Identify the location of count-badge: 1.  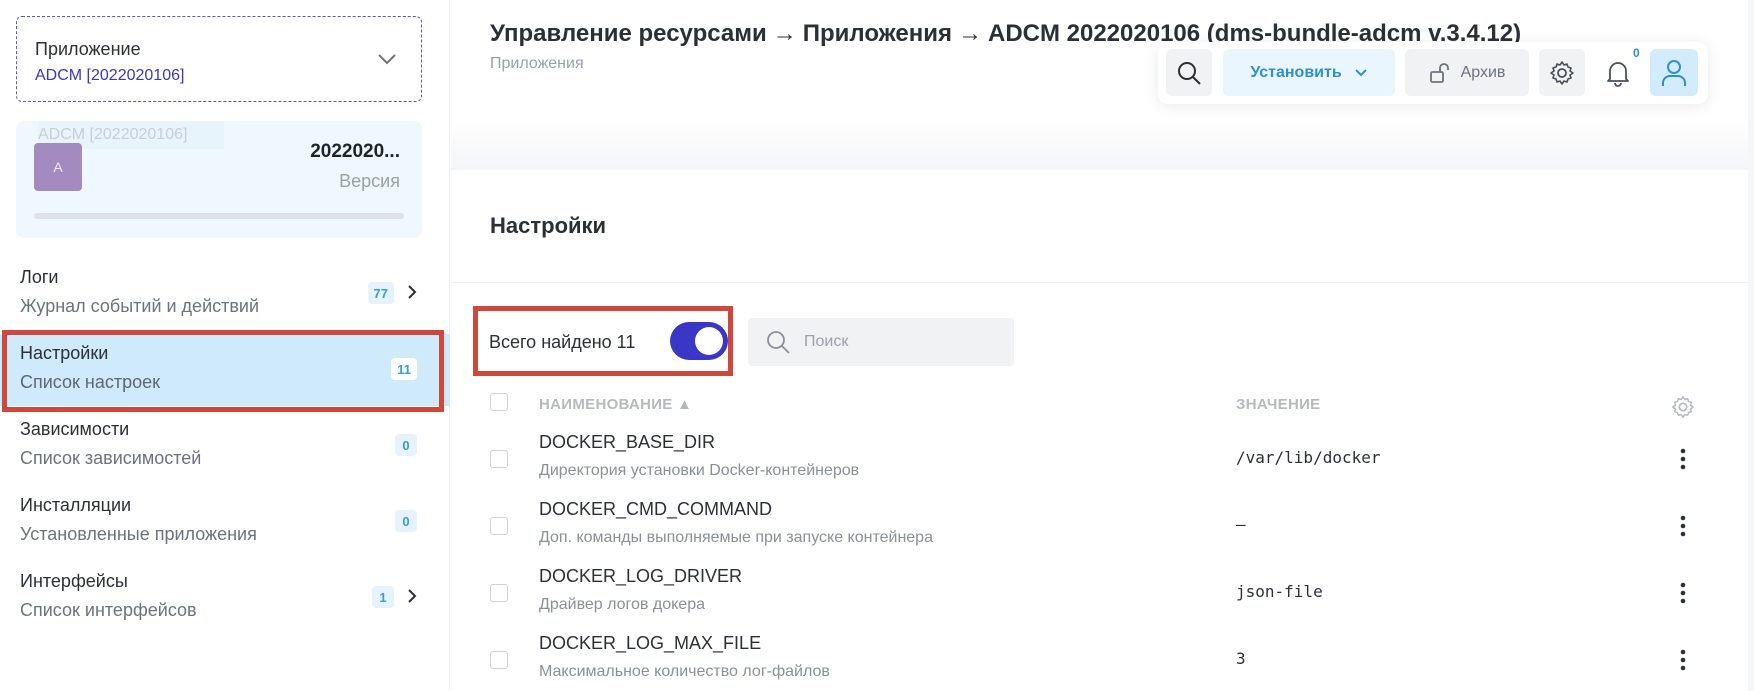
(383, 597).